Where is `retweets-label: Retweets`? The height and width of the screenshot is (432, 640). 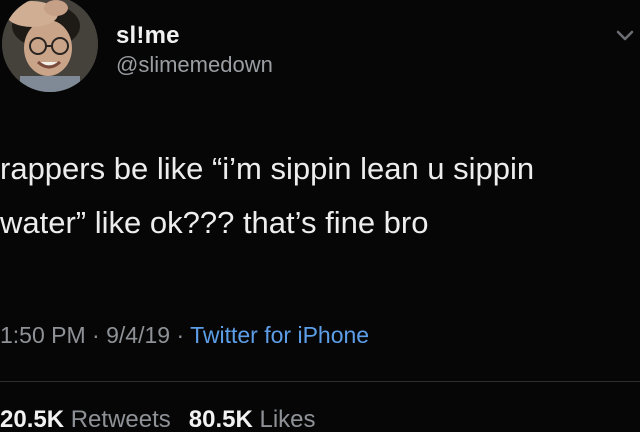
retweets-label: Retweets is located at coordinates (120, 419).